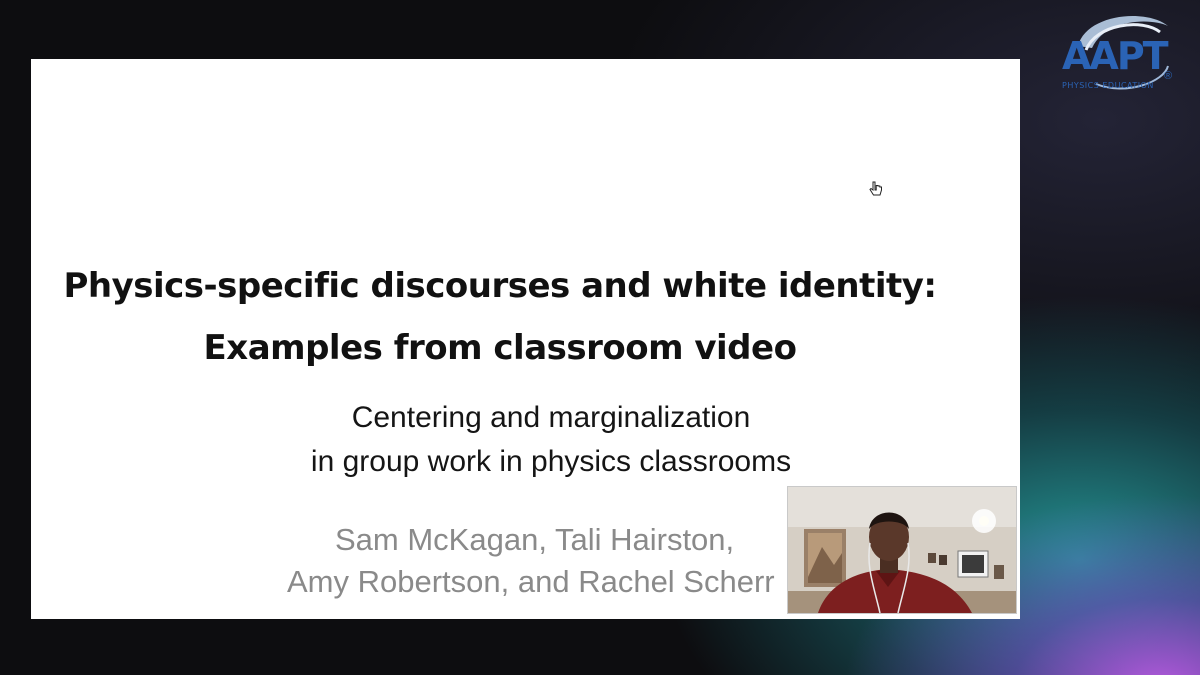  I want to click on slide-subtitle-line: in group work in physics classrooms, so click(551, 461).